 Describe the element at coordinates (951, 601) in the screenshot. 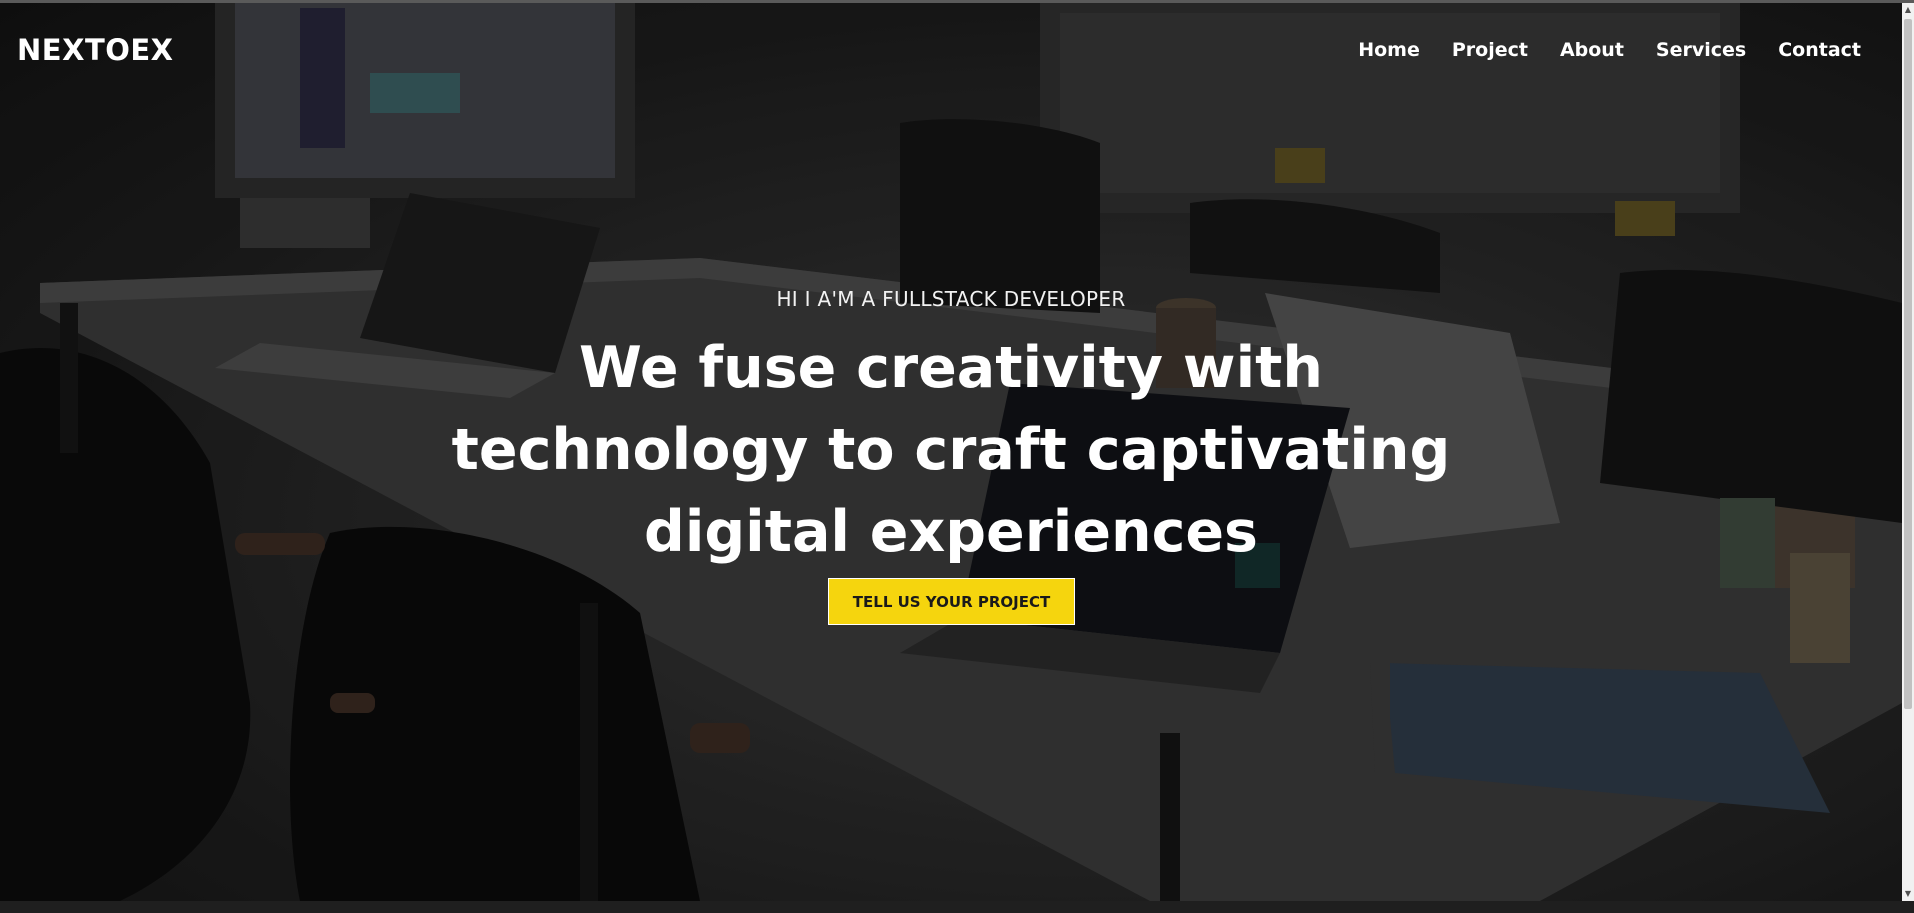

I see `tell-us-your-project-button: TELL US YOUR PROJECT` at that location.